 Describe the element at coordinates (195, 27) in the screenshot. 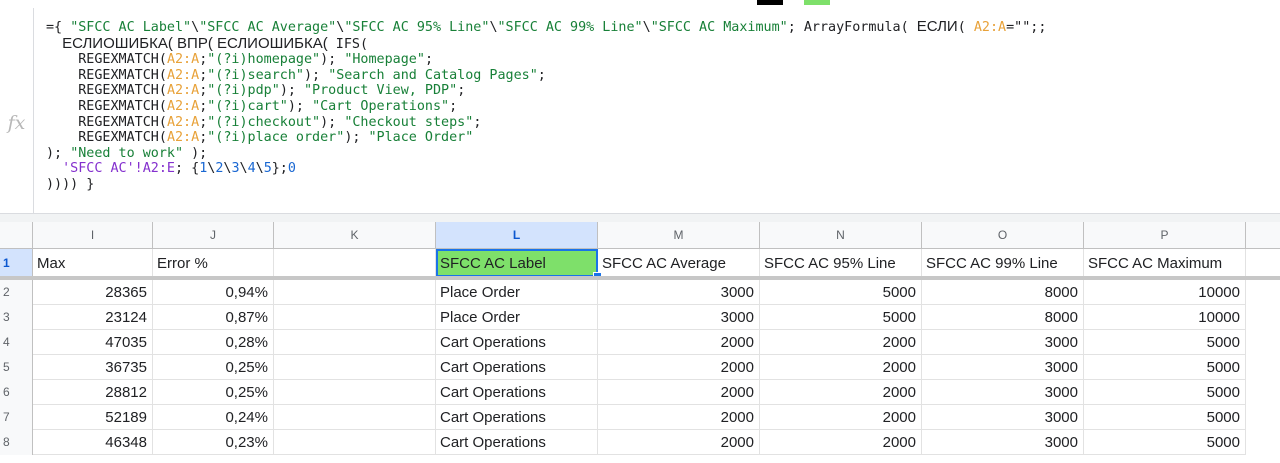

I see `formula-token: \` at that location.